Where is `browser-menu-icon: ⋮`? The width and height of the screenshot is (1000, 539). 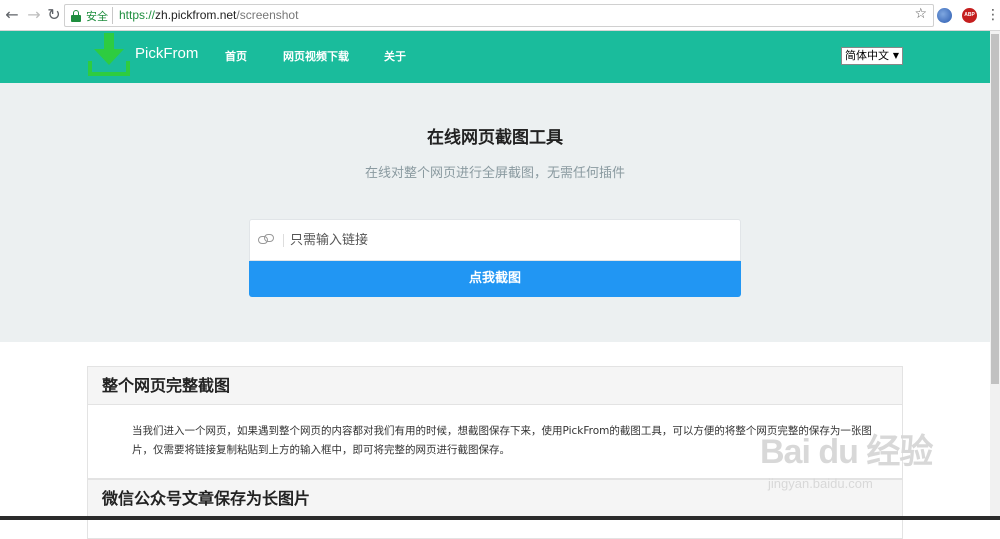
browser-menu-icon: ⋮ is located at coordinates (993, 15).